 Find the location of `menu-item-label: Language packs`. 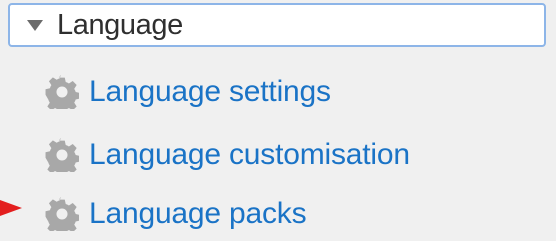

menu-item-label: Language packs is located at coordinates (198, 213).